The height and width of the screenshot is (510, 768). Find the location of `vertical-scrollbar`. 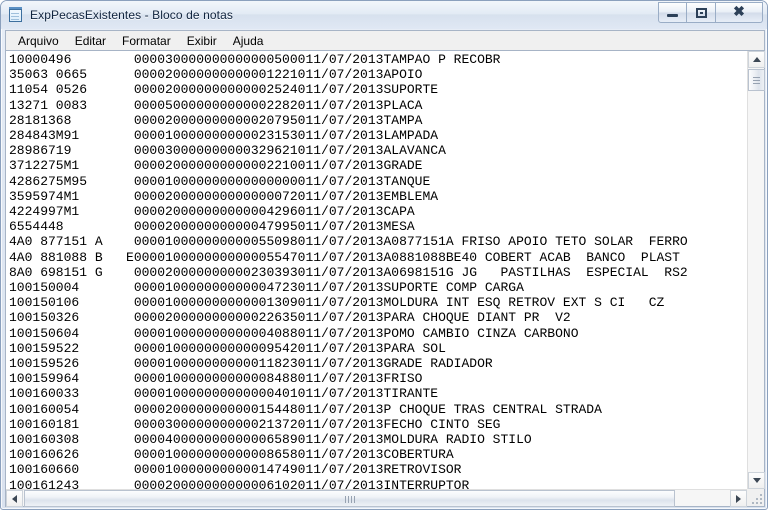

vertical-scrollbar is located at coordinates (756, 270).